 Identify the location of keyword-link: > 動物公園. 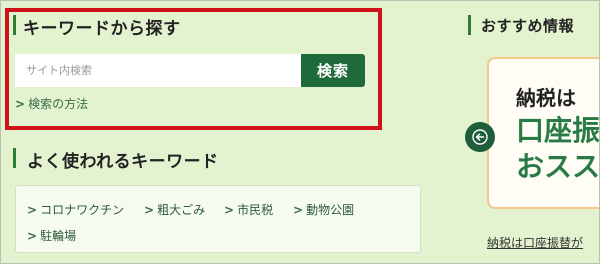
(323, 209).